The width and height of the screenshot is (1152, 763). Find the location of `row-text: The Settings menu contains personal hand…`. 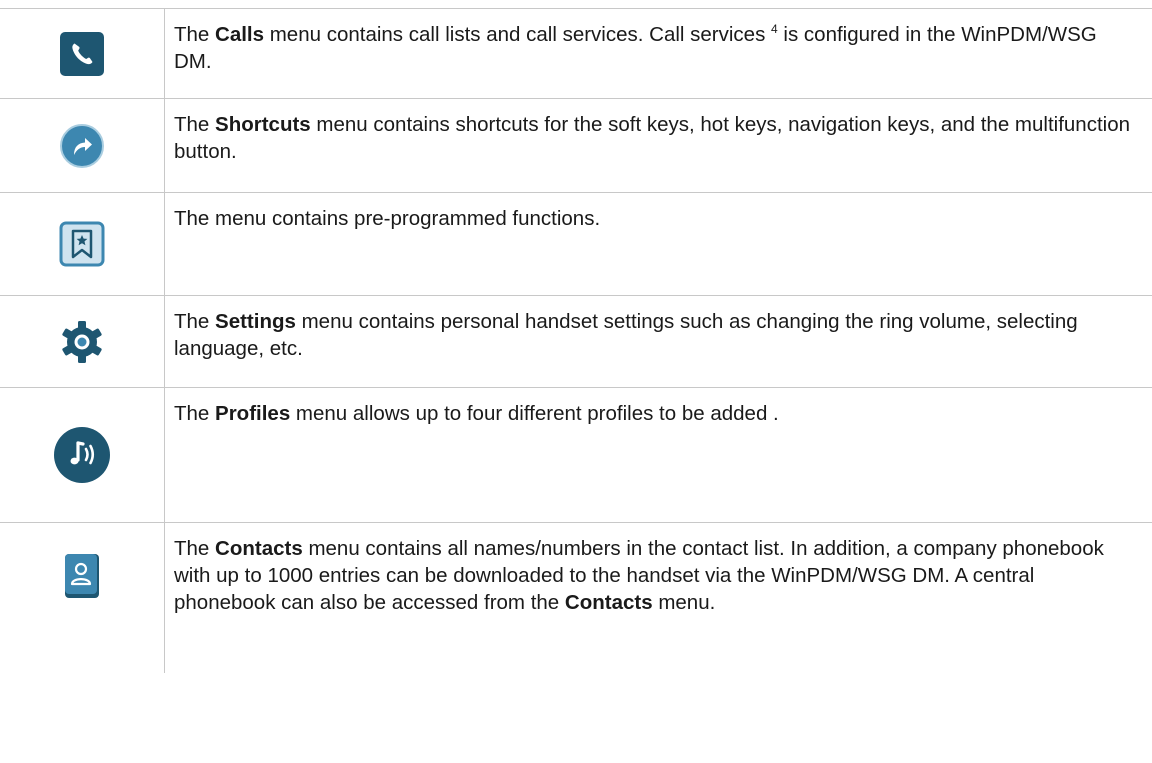

row-text: The Settings menu contains personal hand… is located at coordinates (626, 335).